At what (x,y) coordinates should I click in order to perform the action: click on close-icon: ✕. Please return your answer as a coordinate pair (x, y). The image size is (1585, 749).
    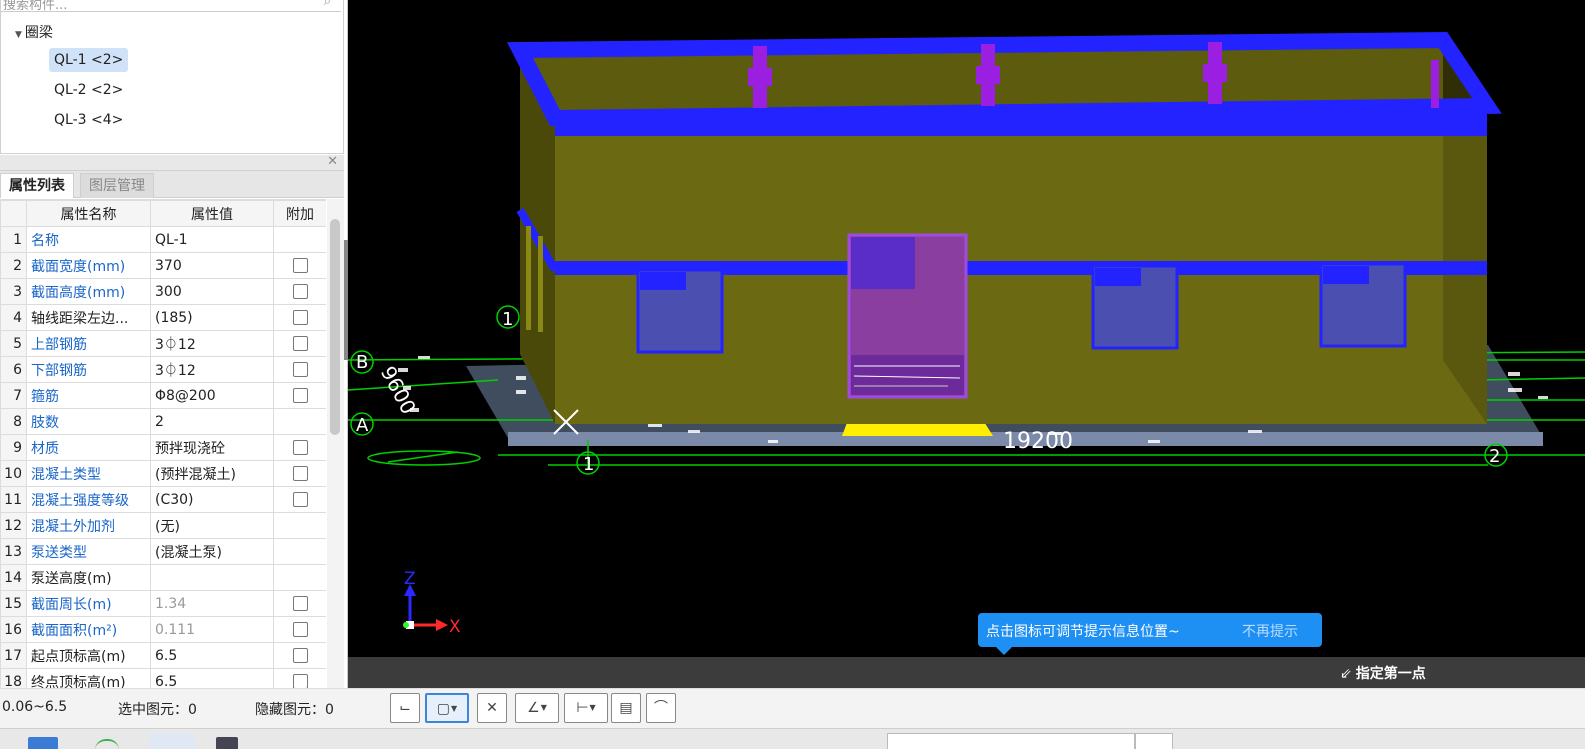
    Looking at the image, I should click on (332, 161).